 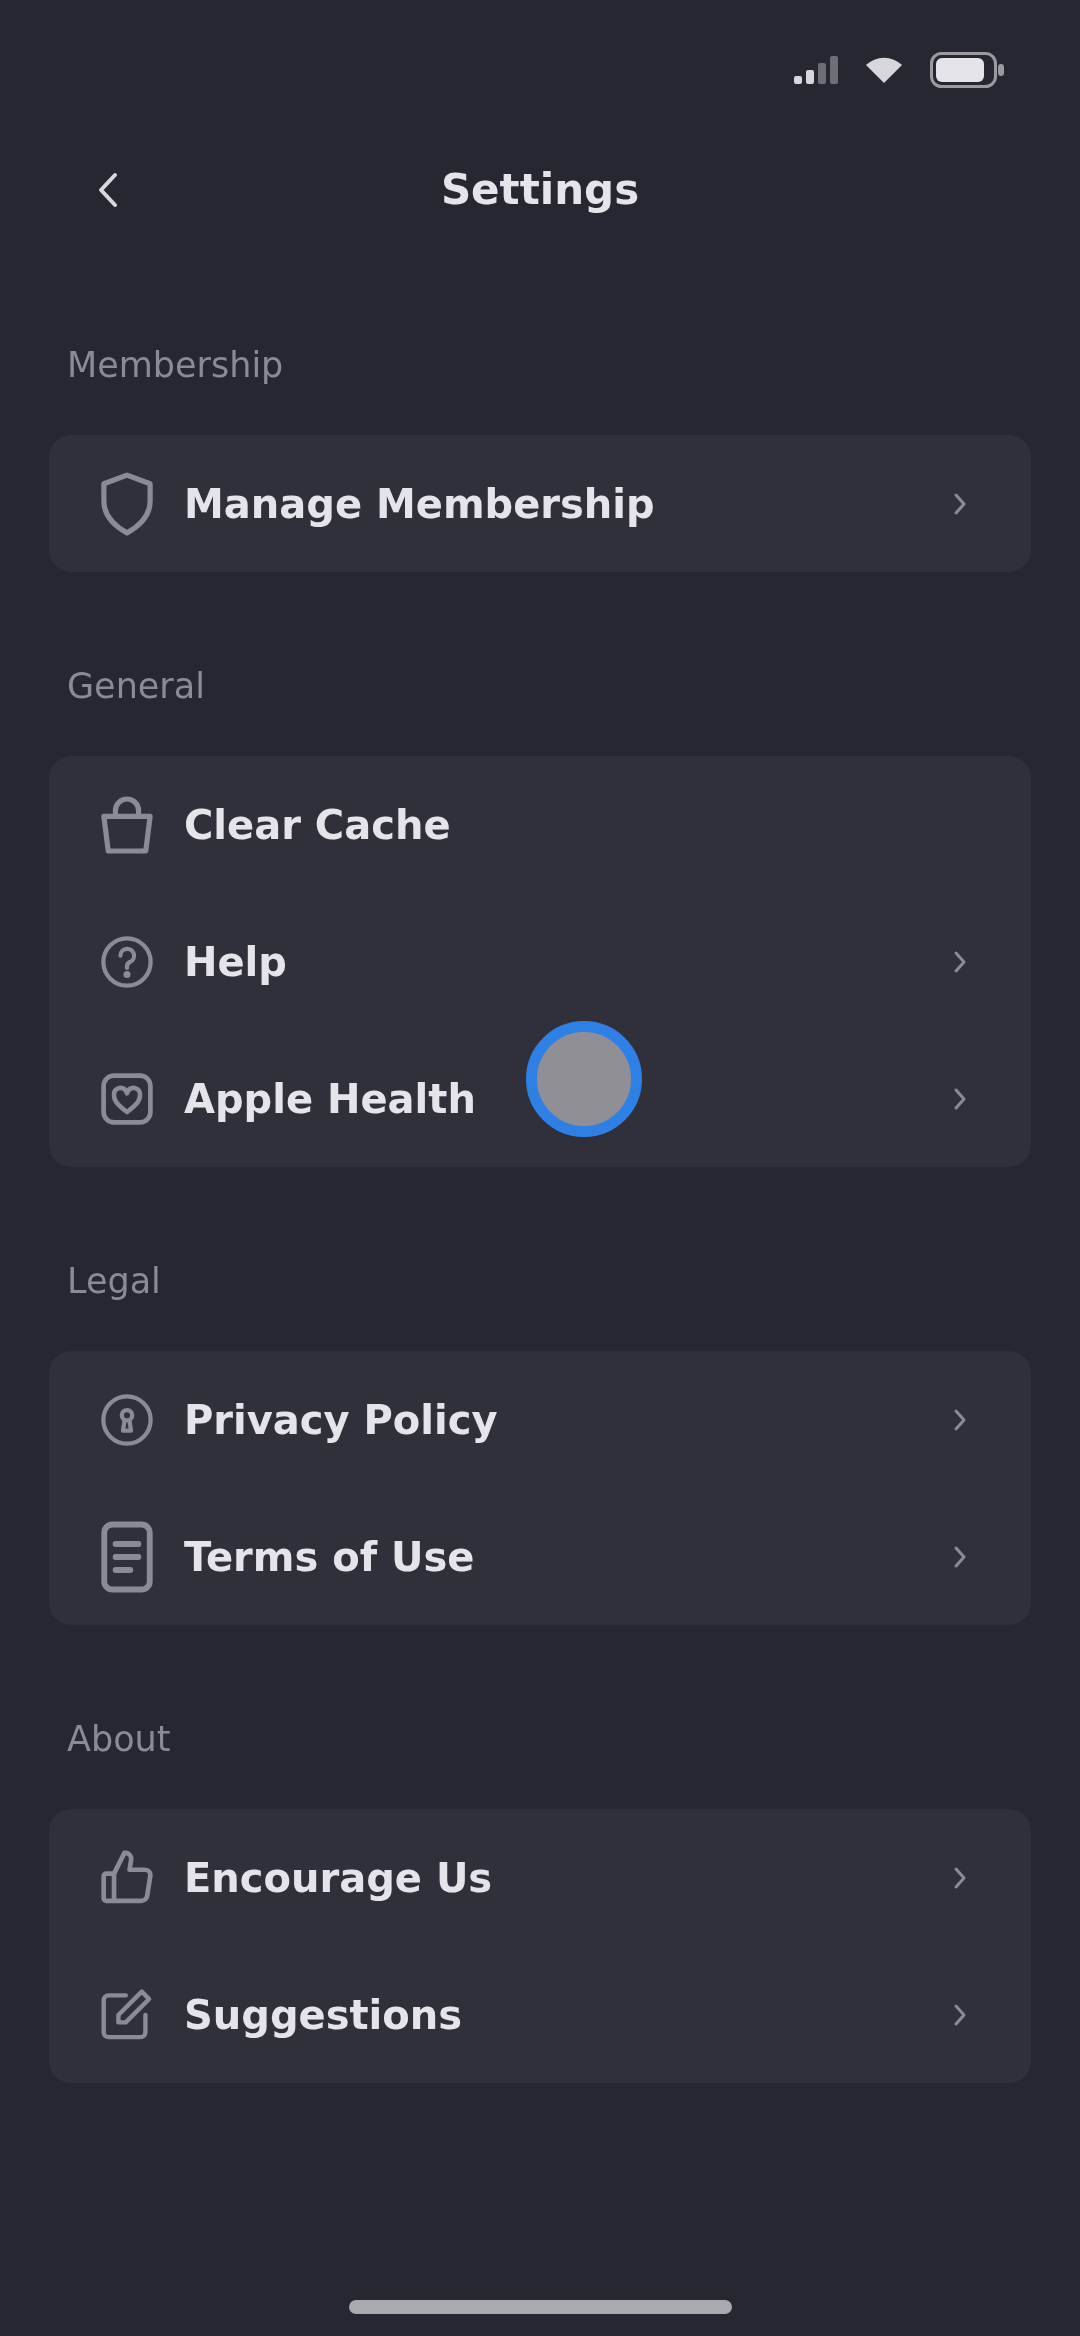 I want to click on section-header: About, so click(x=119, y=1739).